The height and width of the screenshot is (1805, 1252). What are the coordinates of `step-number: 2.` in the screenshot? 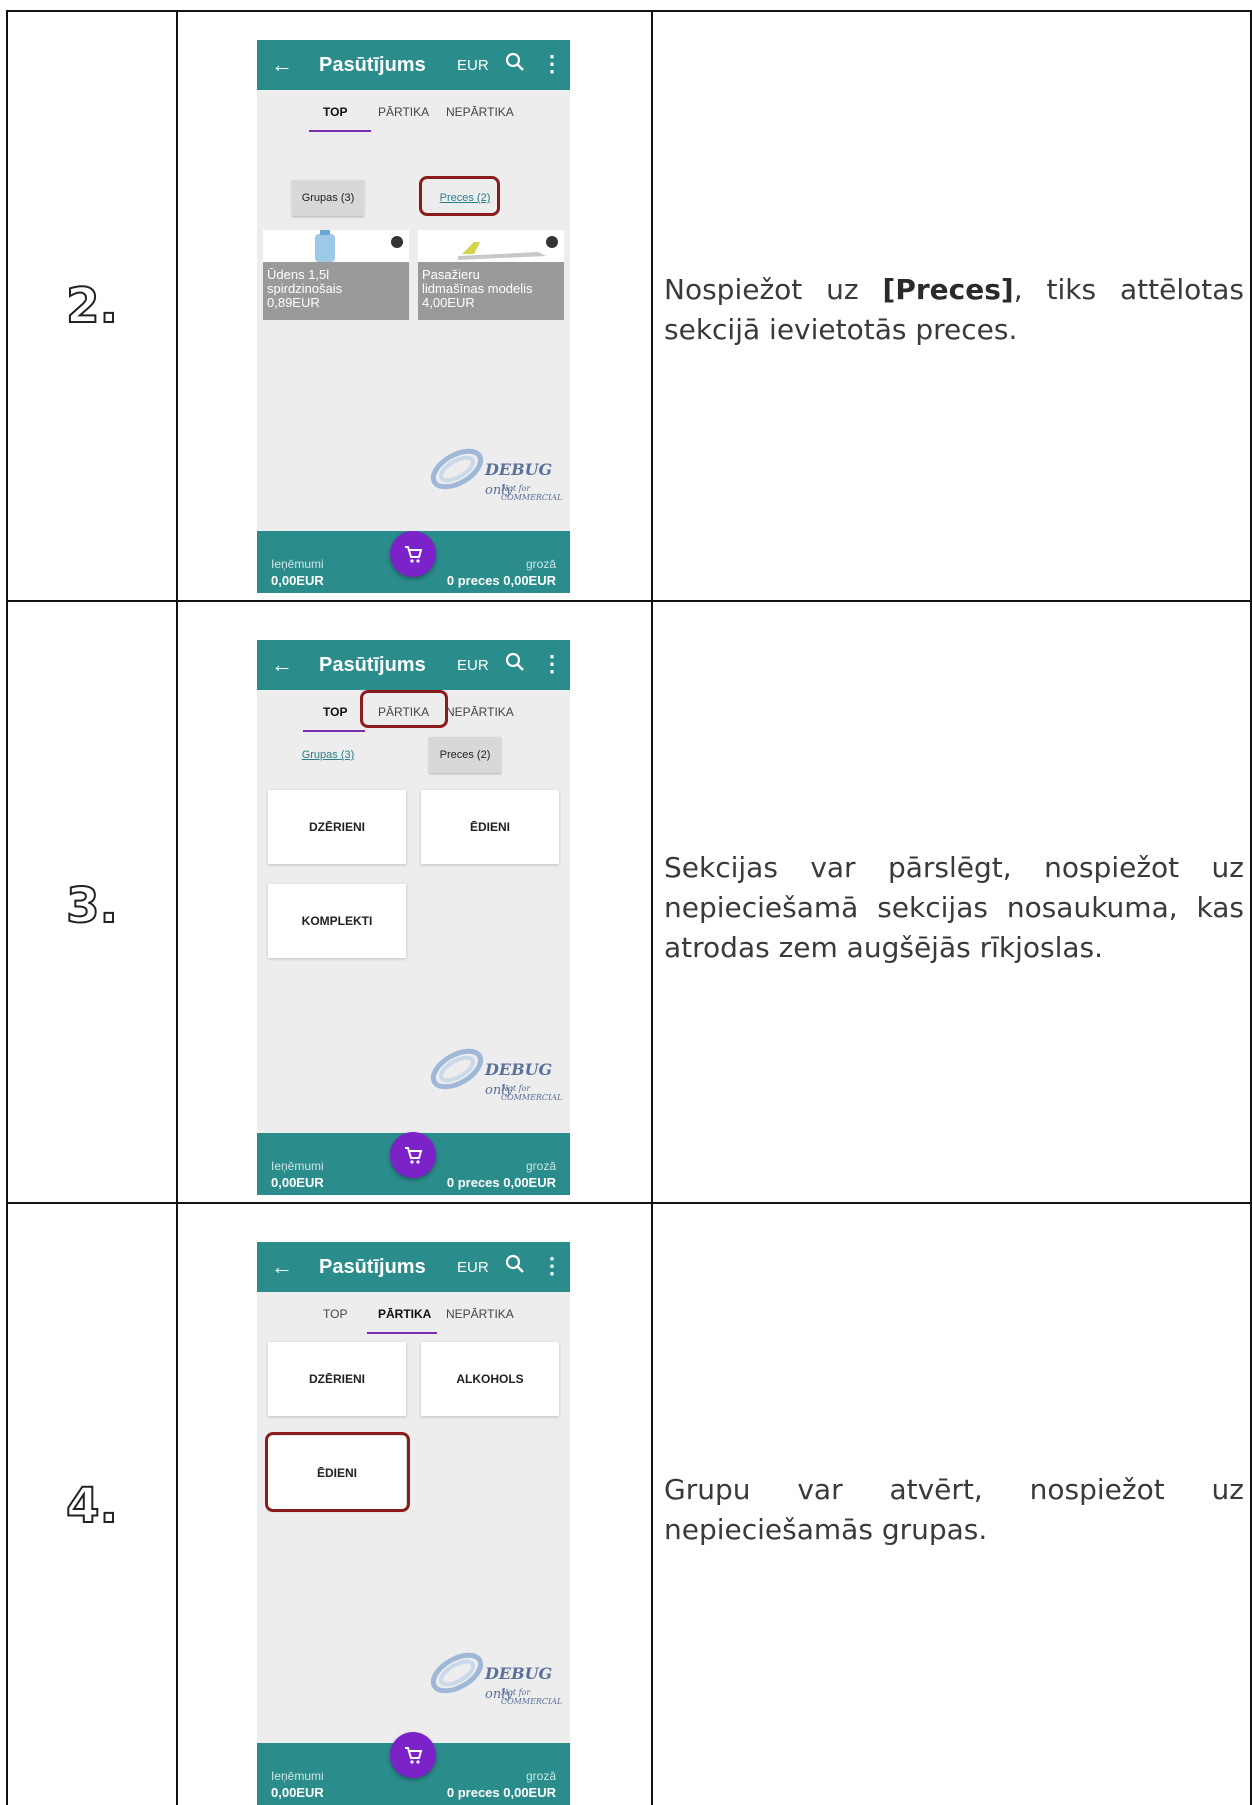 It's located at (92, 306).